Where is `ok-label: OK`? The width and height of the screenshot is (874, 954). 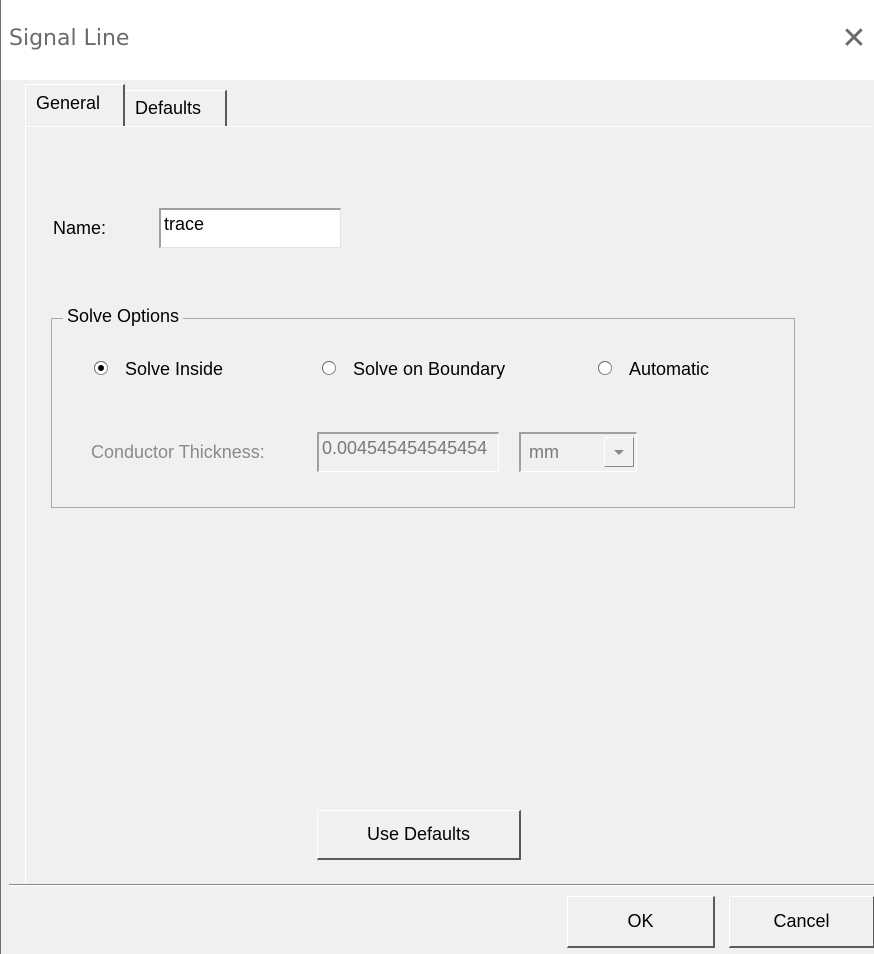
ok-label: OK is located at coordinates (640, 921).